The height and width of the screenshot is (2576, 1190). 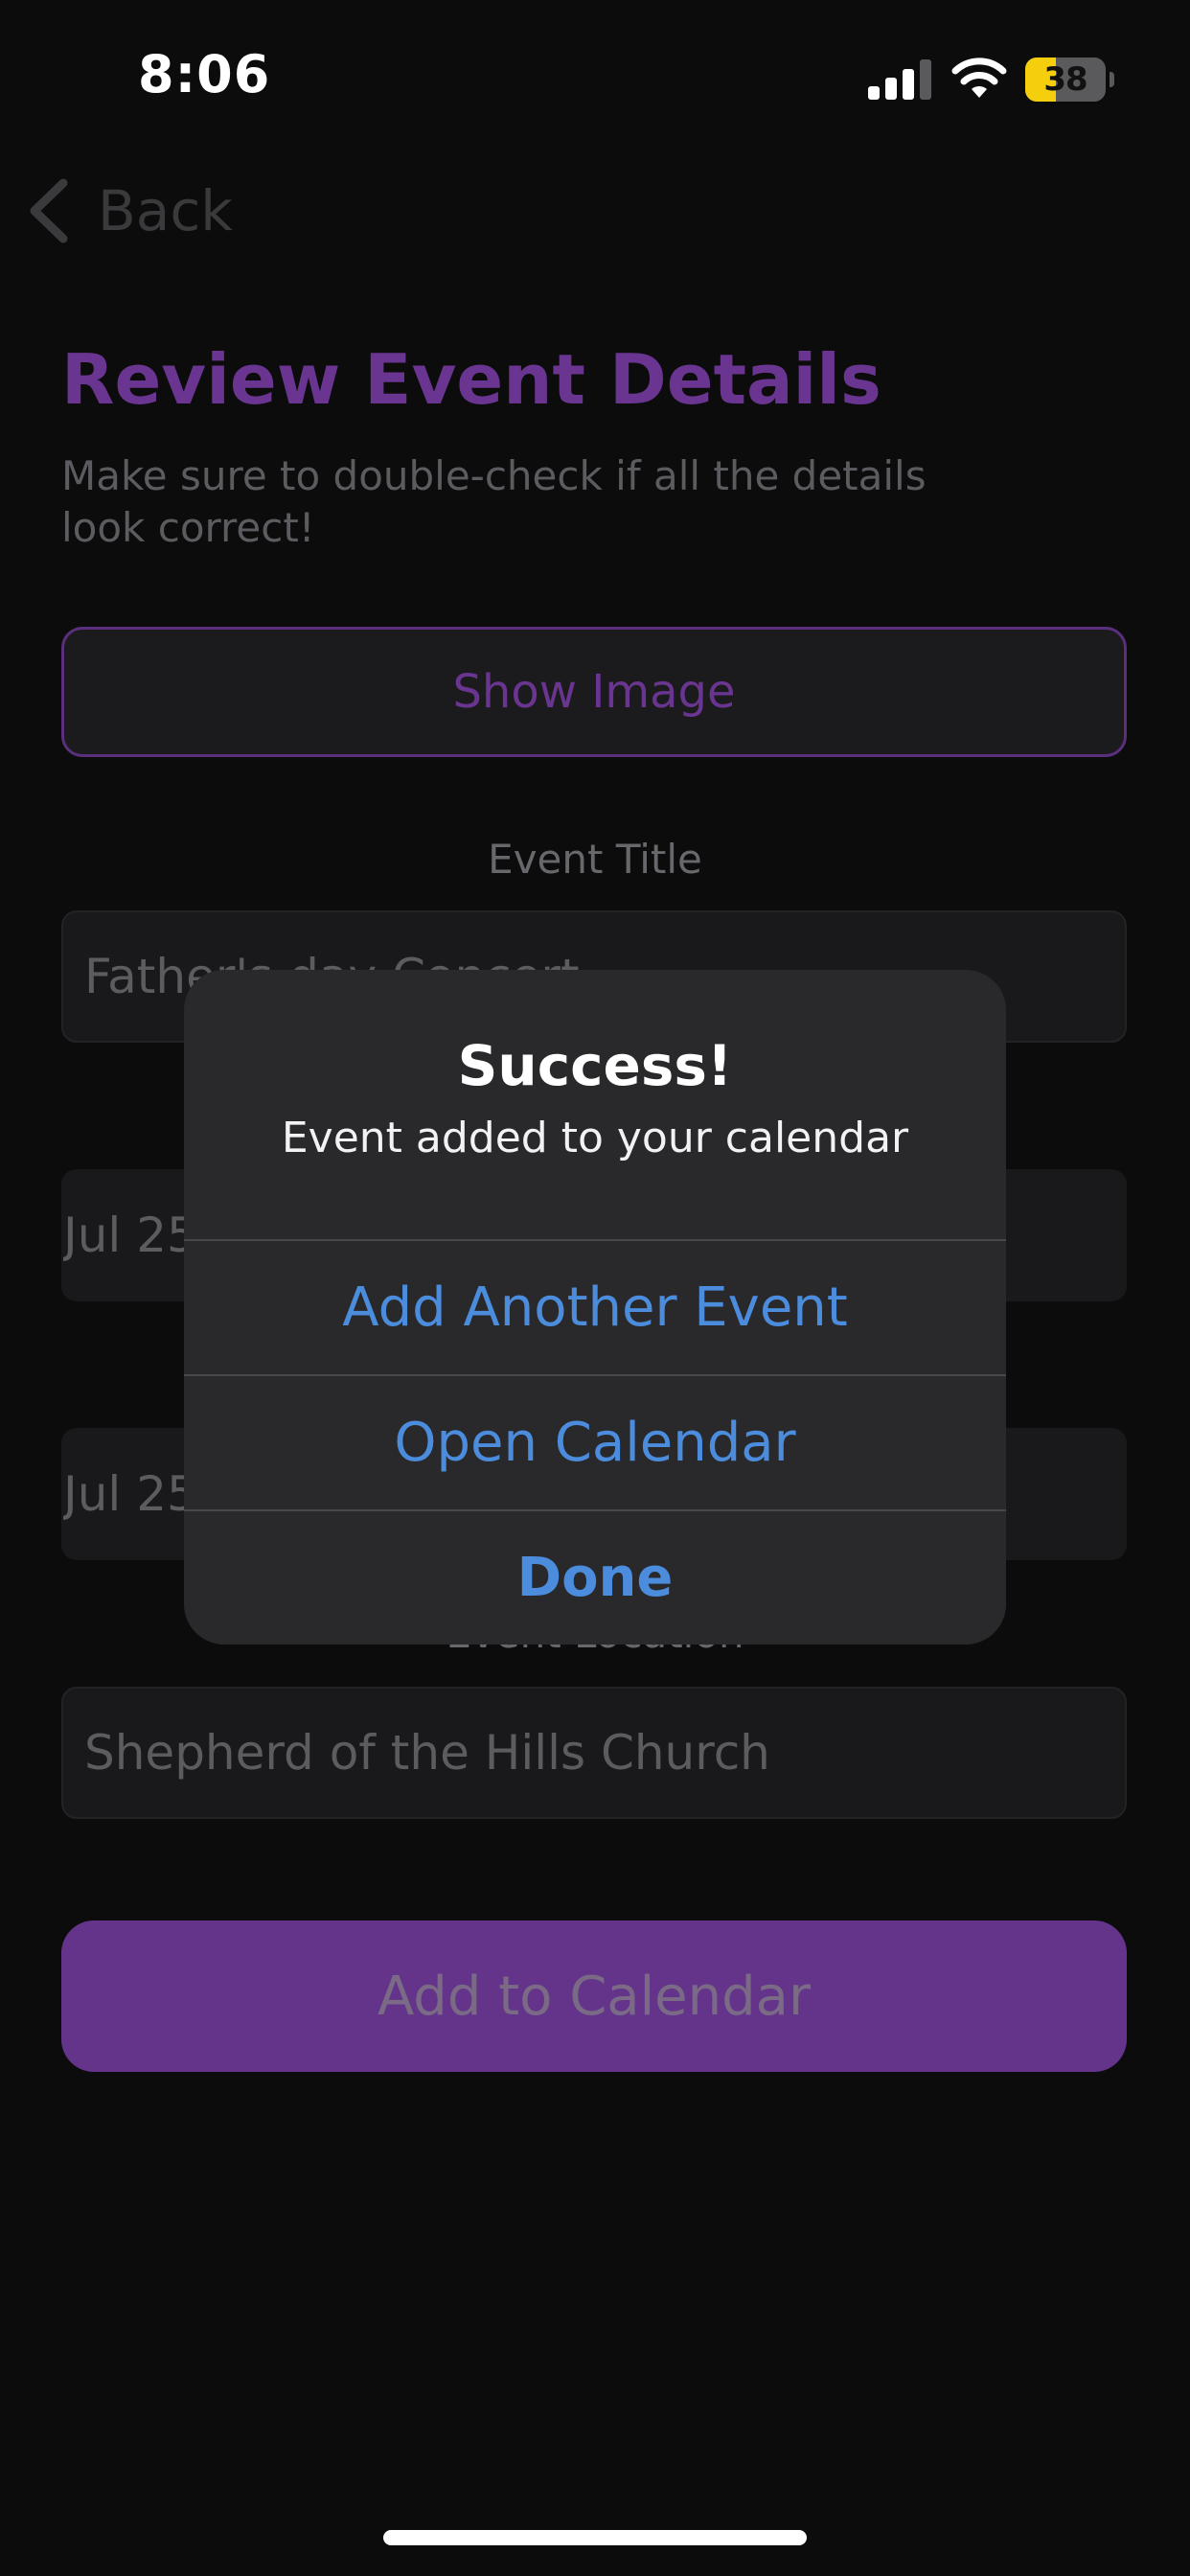 What do you see at coordinates (595, 76) in the screenshot?
I see `status-bar: 8:06 38` at bounding box center [595, 76].